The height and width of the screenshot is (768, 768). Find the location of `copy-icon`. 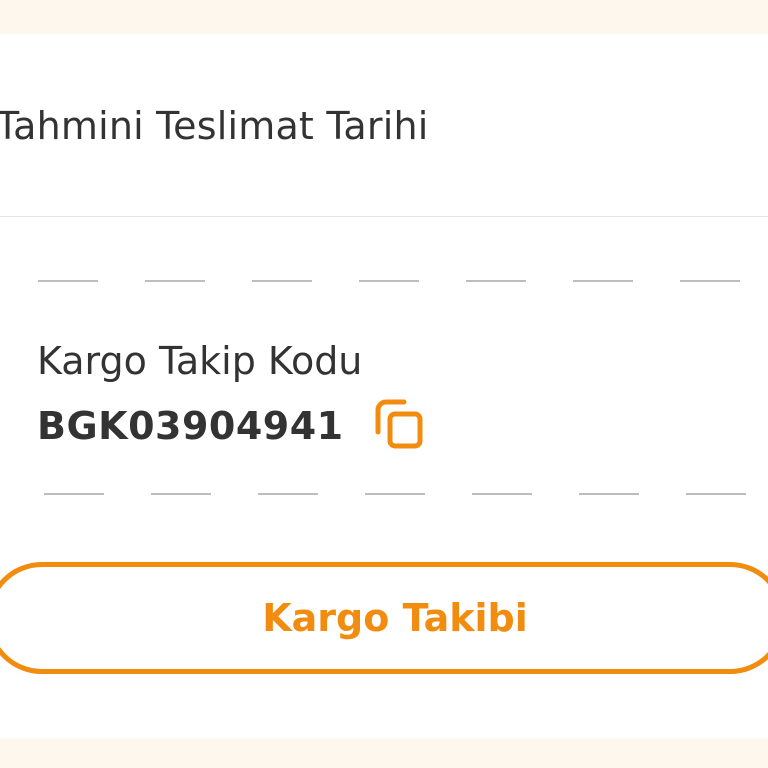

copy-icon is located at coordinates (398, 426).